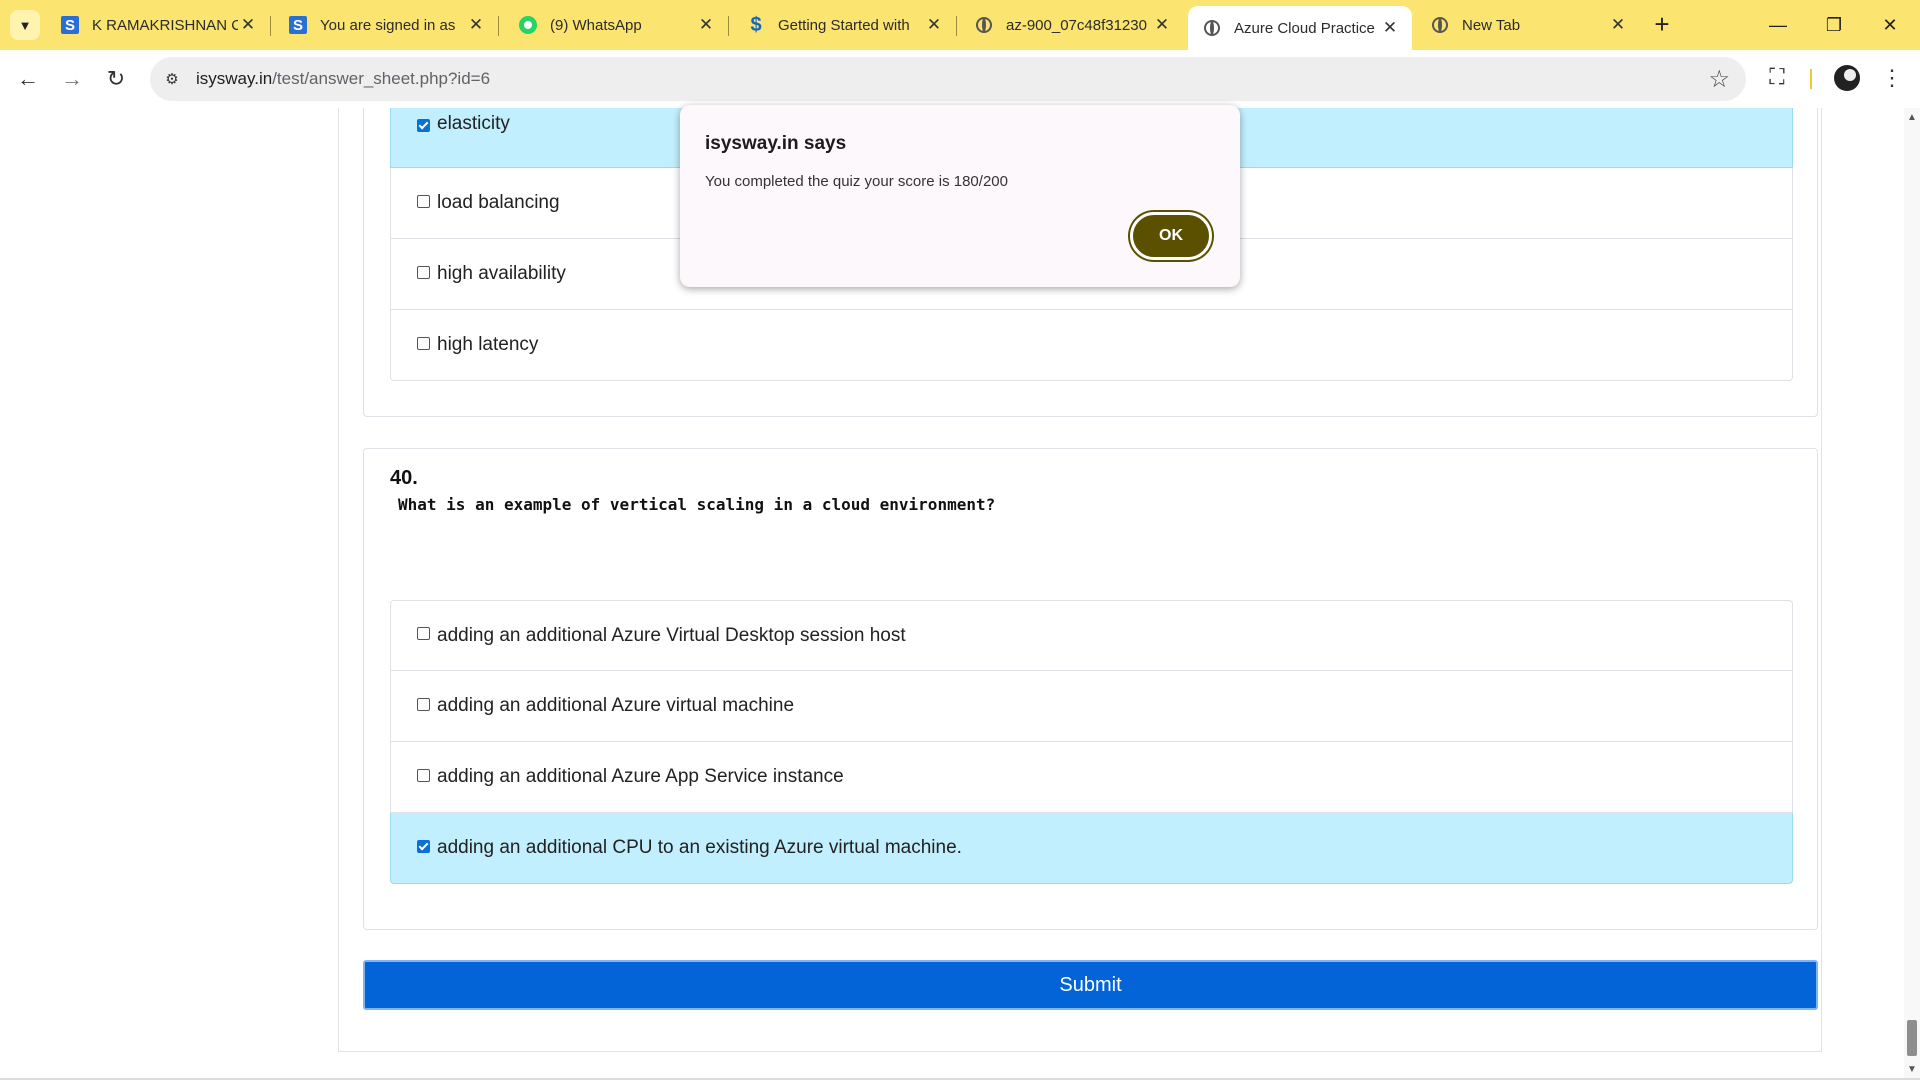 Image resolution: width=1920 pixels, height=1080 pixels. Describe the element at coordinates (473, 123) in the screenshot. I see `option-label: elasticity` at that location.